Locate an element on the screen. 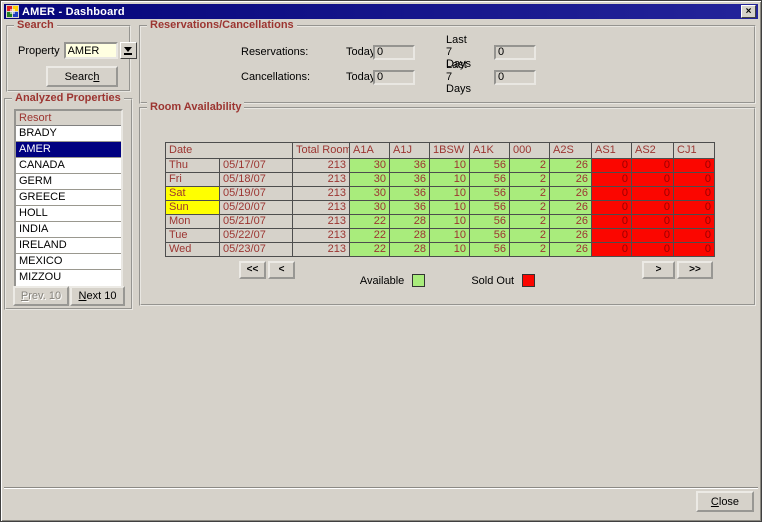 This screenshot has height=522, width=762. availability-row: Sat 05/19/07 213 30 36 10 56 2 26 0 0 0 is located at coordinates (440, 193).